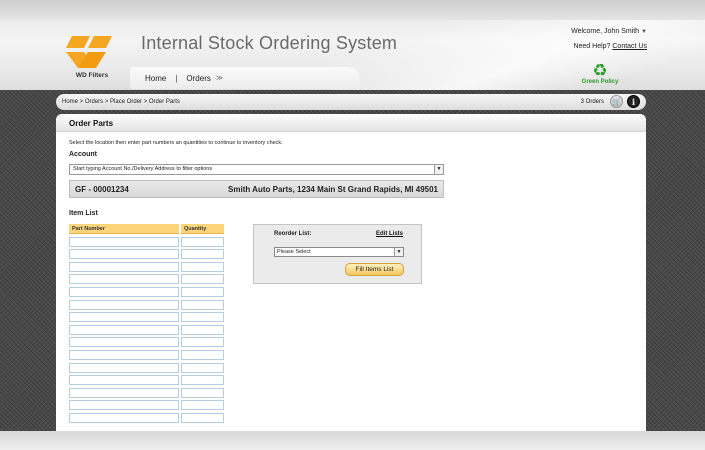 The width and height of the screenshot is (705, 450). Describe the element at coordinates (83, 154) in the screenshot. I see `account-label: Account` at that location.